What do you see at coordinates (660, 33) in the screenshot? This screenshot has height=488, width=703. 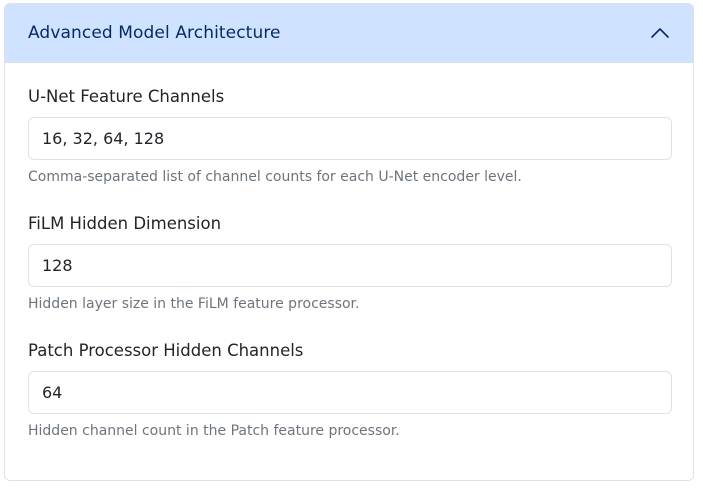 I see `chevron-up-icon` at bounding box center [660, 33].